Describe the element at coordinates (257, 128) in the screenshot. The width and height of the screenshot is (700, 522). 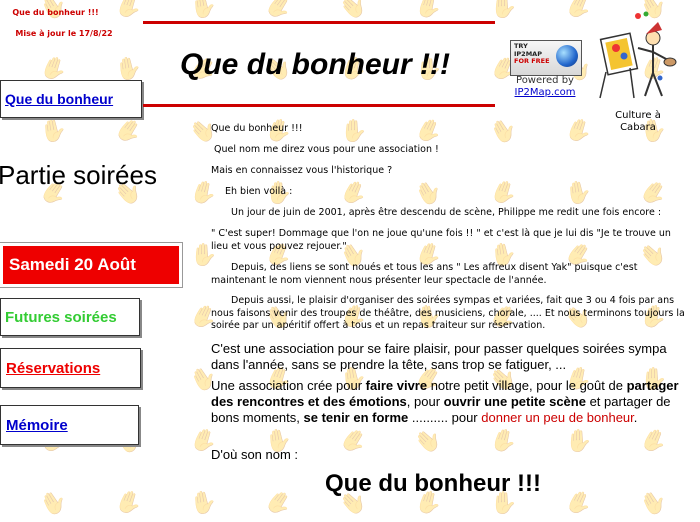
I see `intro-line-1: Que du bonheur !!!` at that location.